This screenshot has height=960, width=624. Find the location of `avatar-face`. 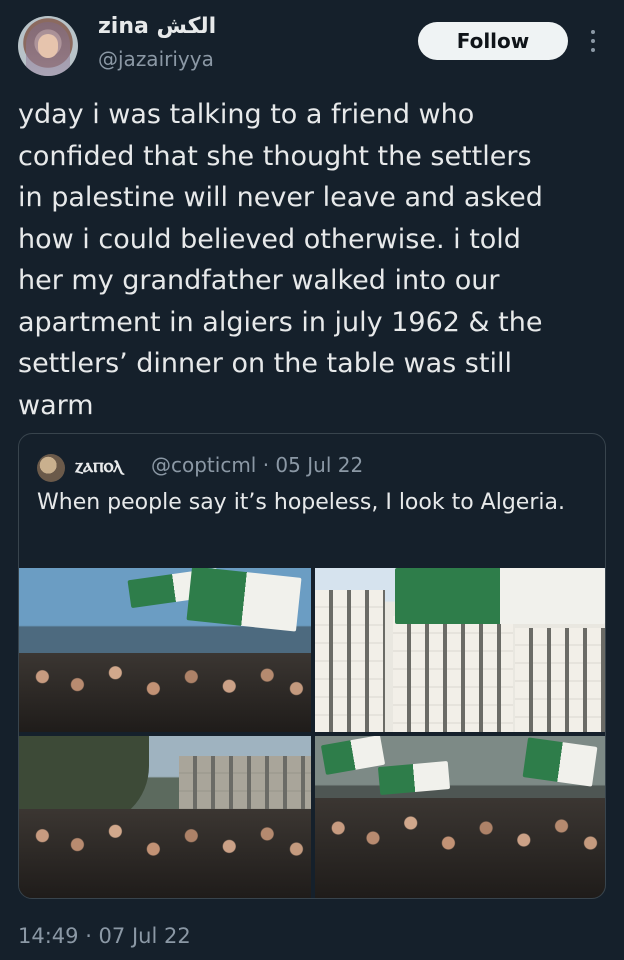

avatar-face is located at coordinates (48, 46).